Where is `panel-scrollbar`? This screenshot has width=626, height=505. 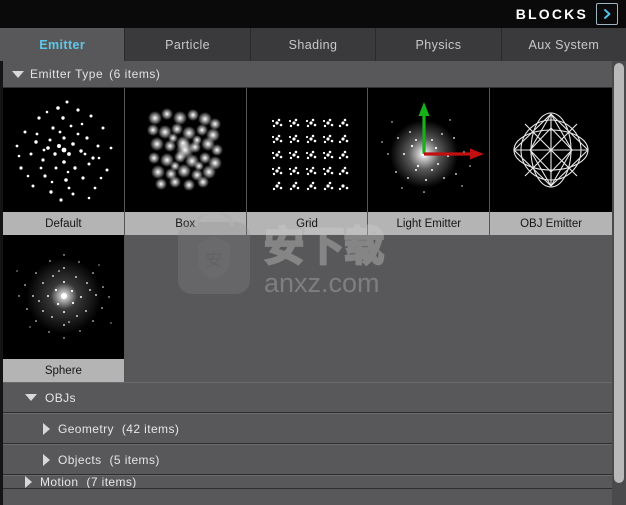 panel-scrollbar is located at coordinates (619, 283).